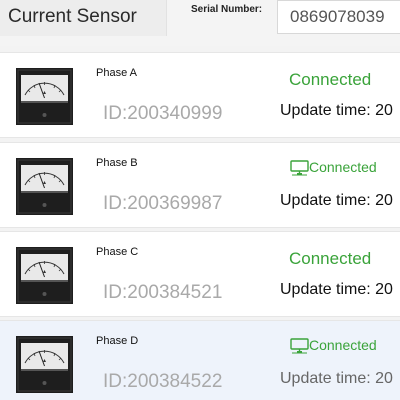 Image resolution: width=400 pixels, height=400 pixels. Describe the element at coordinates (72, 16) in the screenshot. I see `page-title: Current Sensor` at that location.